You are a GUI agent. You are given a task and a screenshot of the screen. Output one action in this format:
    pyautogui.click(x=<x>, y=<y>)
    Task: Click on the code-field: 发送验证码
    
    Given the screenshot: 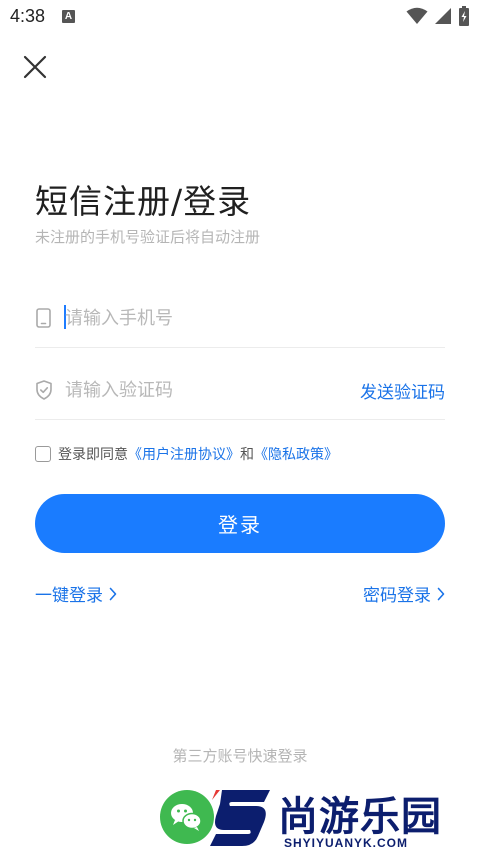 What is the action you would take?
    pyautogui.click(x=240, y=390)
    